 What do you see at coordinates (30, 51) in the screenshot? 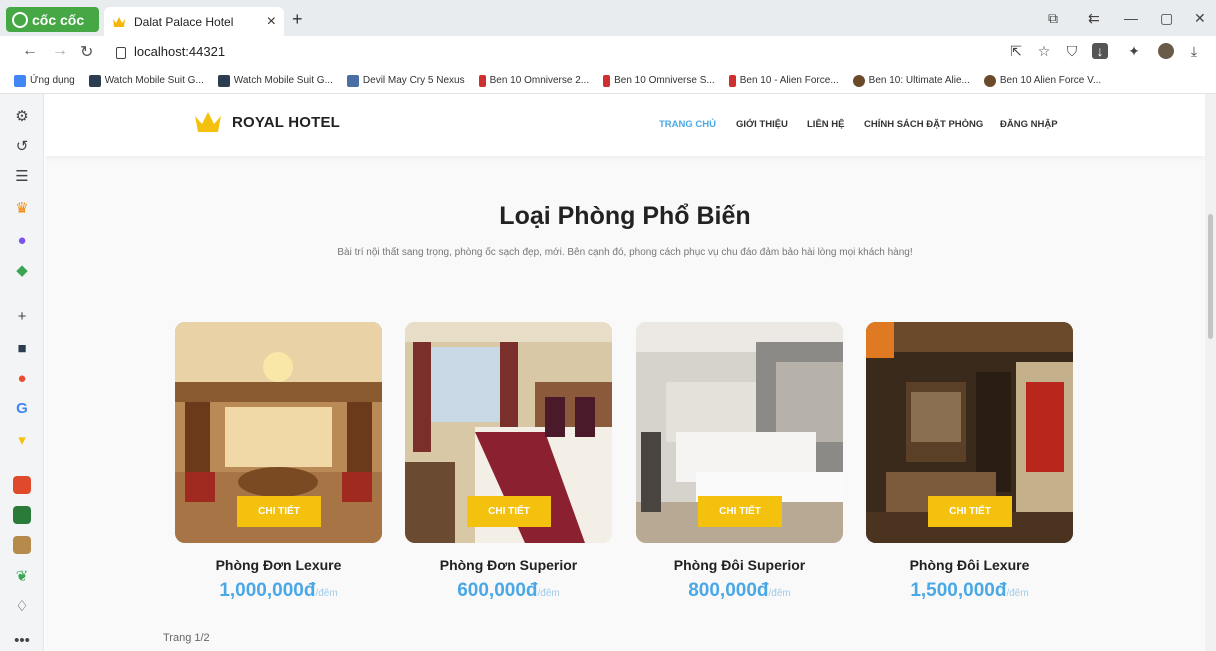
I see `back-arrow-icon: ←` at bounding box center [30, 51].